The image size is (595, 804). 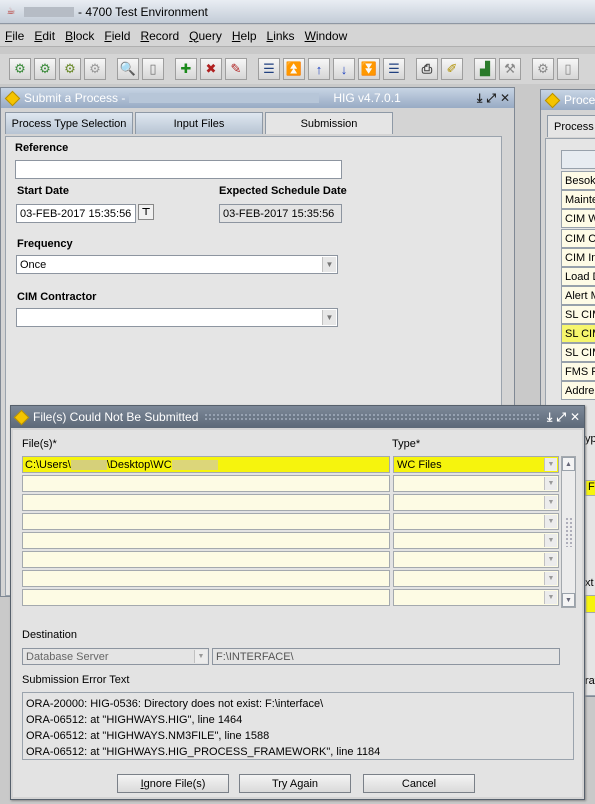 I want to click on menu-edit: Edit, so click(x=44, y=36).